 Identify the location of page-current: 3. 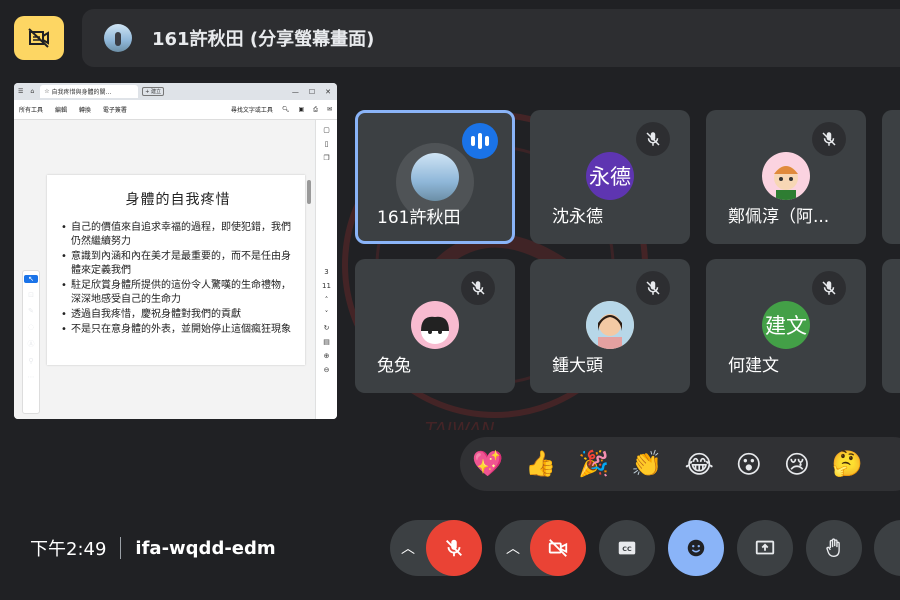
(326, 272).